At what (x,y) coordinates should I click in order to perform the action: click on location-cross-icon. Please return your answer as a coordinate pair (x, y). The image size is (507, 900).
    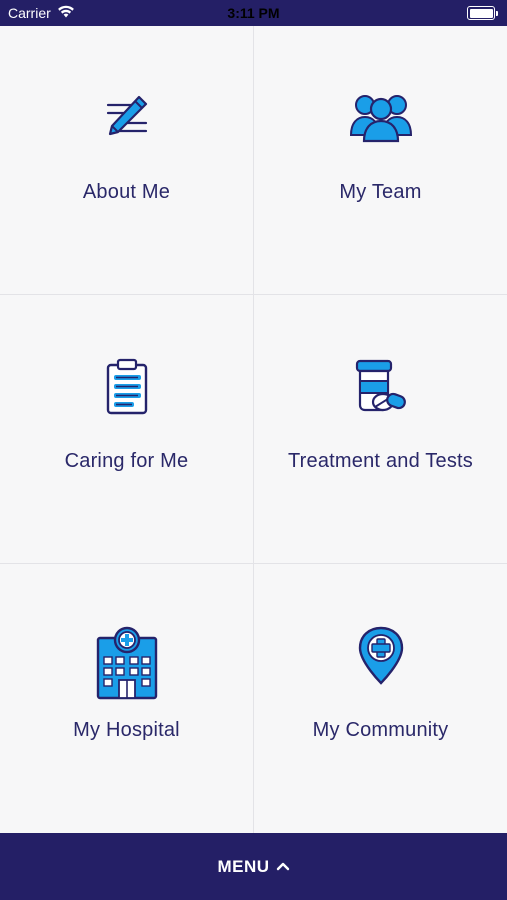
    Looking at the image, I should click on (381, 656).